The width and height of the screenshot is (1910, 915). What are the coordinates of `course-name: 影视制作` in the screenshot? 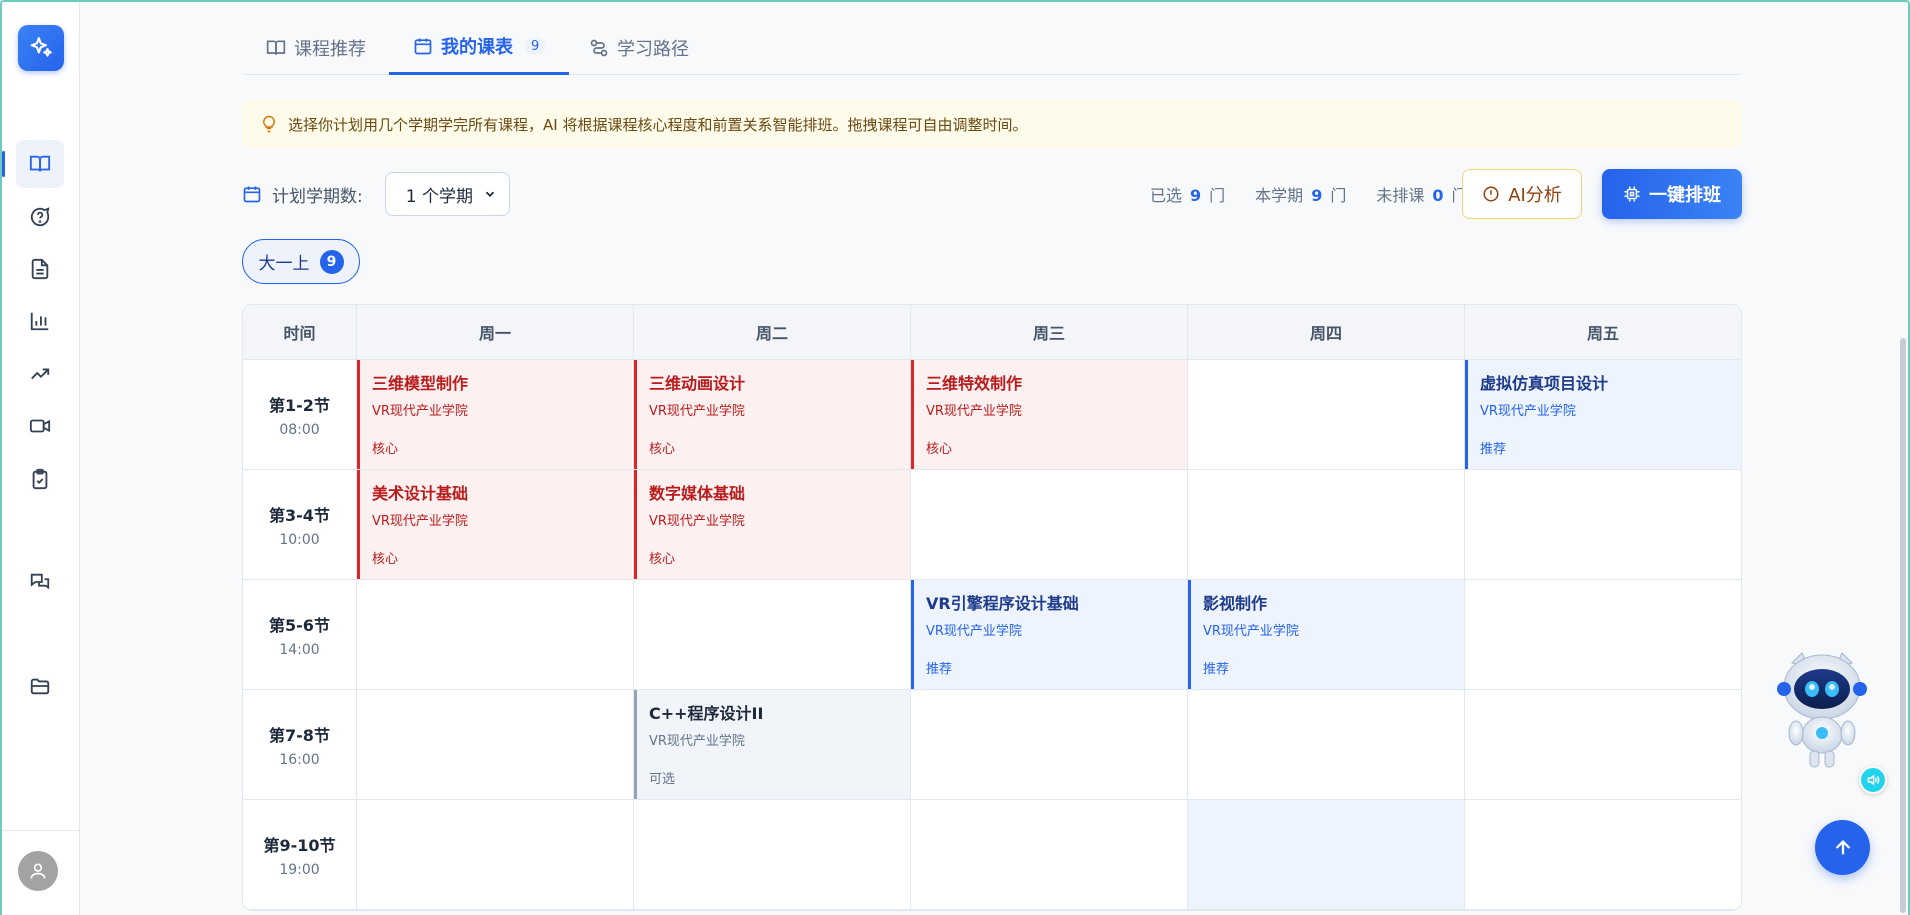 It's located at (1235, 603).